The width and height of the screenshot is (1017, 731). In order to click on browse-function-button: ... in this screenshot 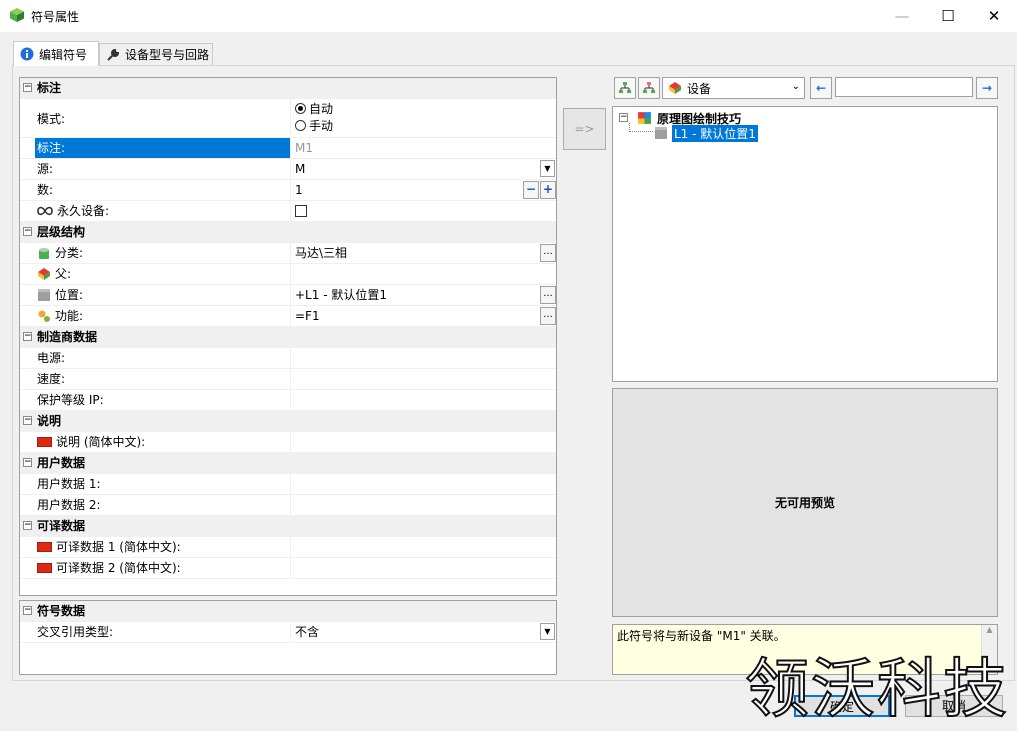, I will do `click(548, 316)`.